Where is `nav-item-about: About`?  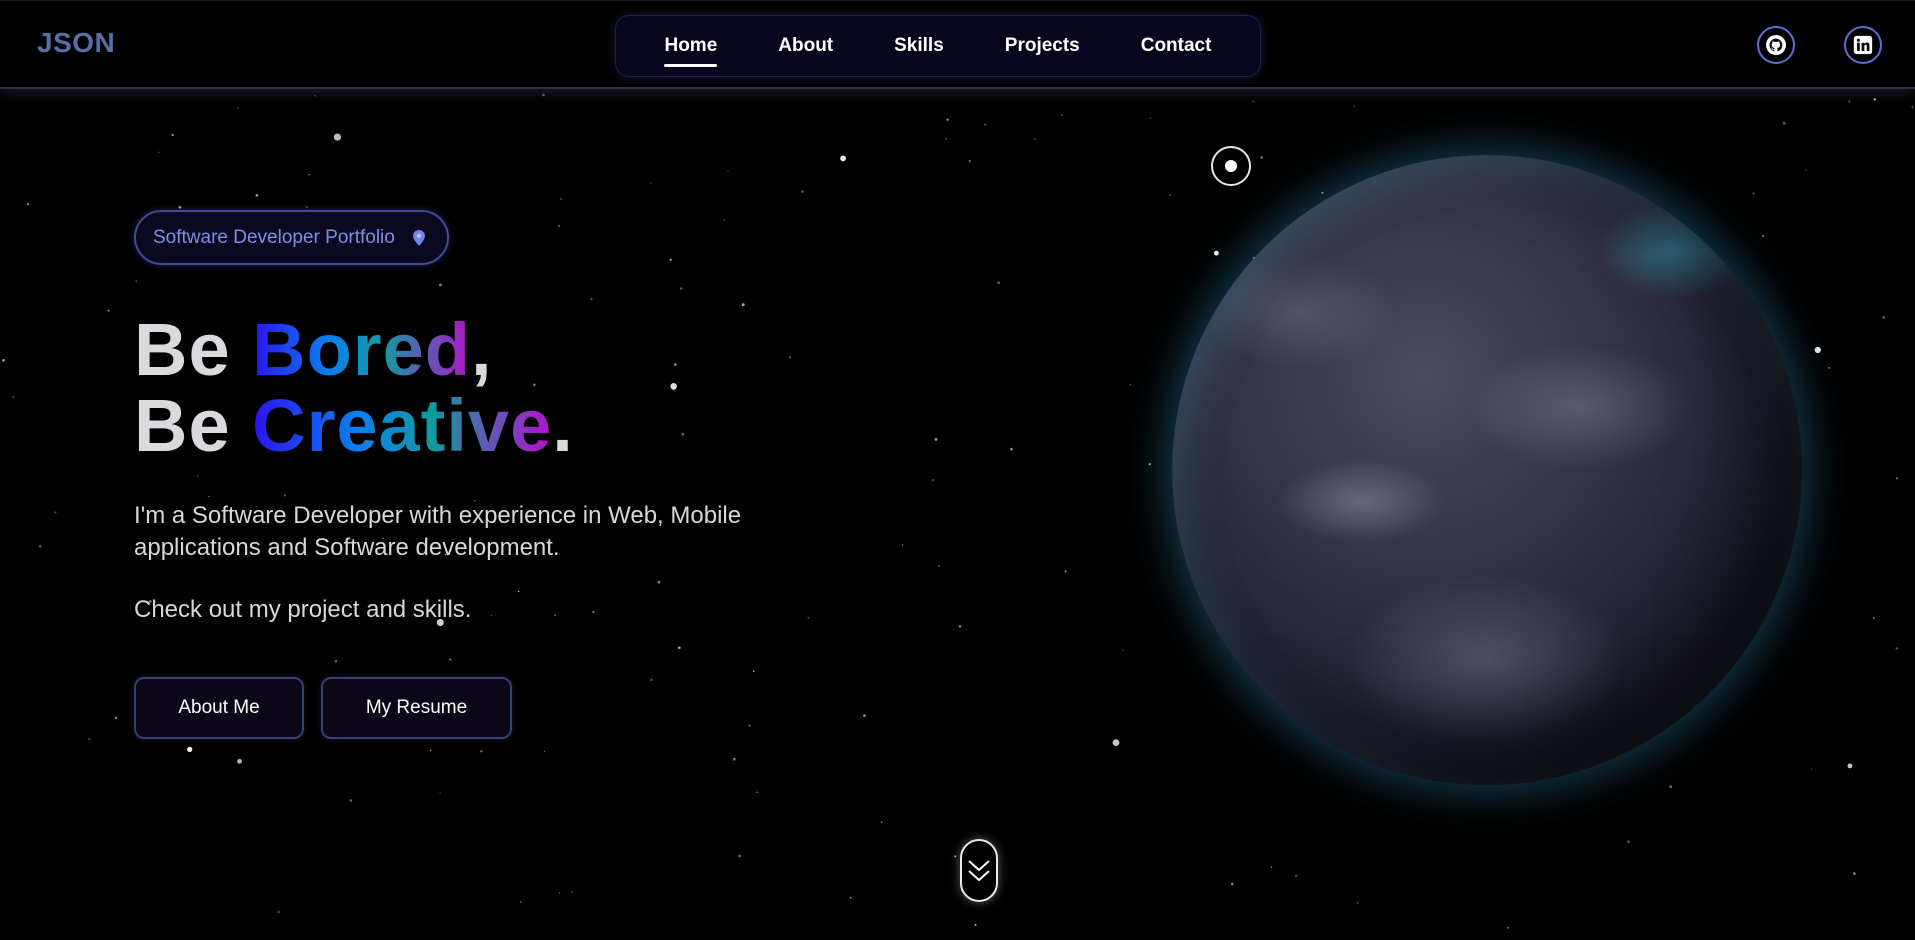
nav-item-about: About is located at coordinates (805, 46).